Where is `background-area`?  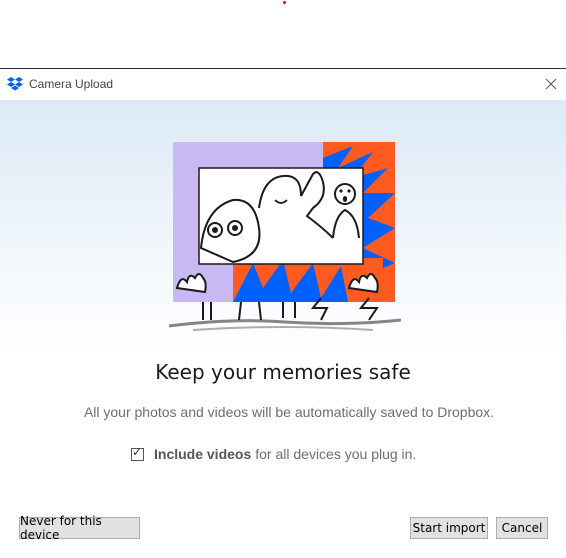
background-area is located at coordinates (283, 34).